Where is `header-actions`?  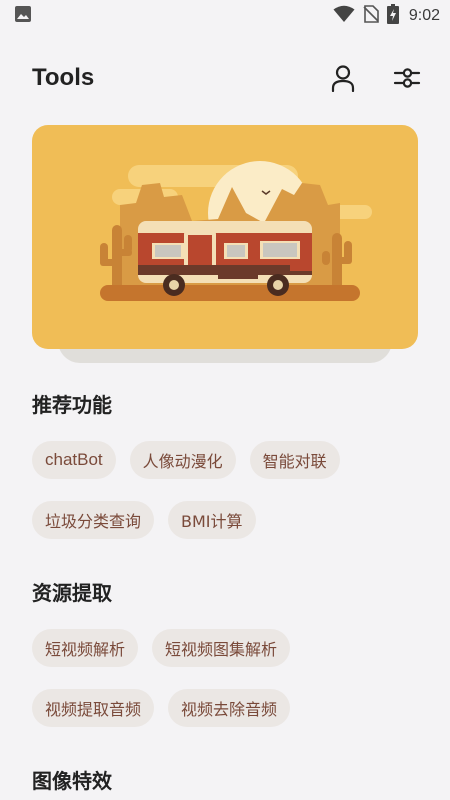
header-actions is located at coordinates (375, 78).